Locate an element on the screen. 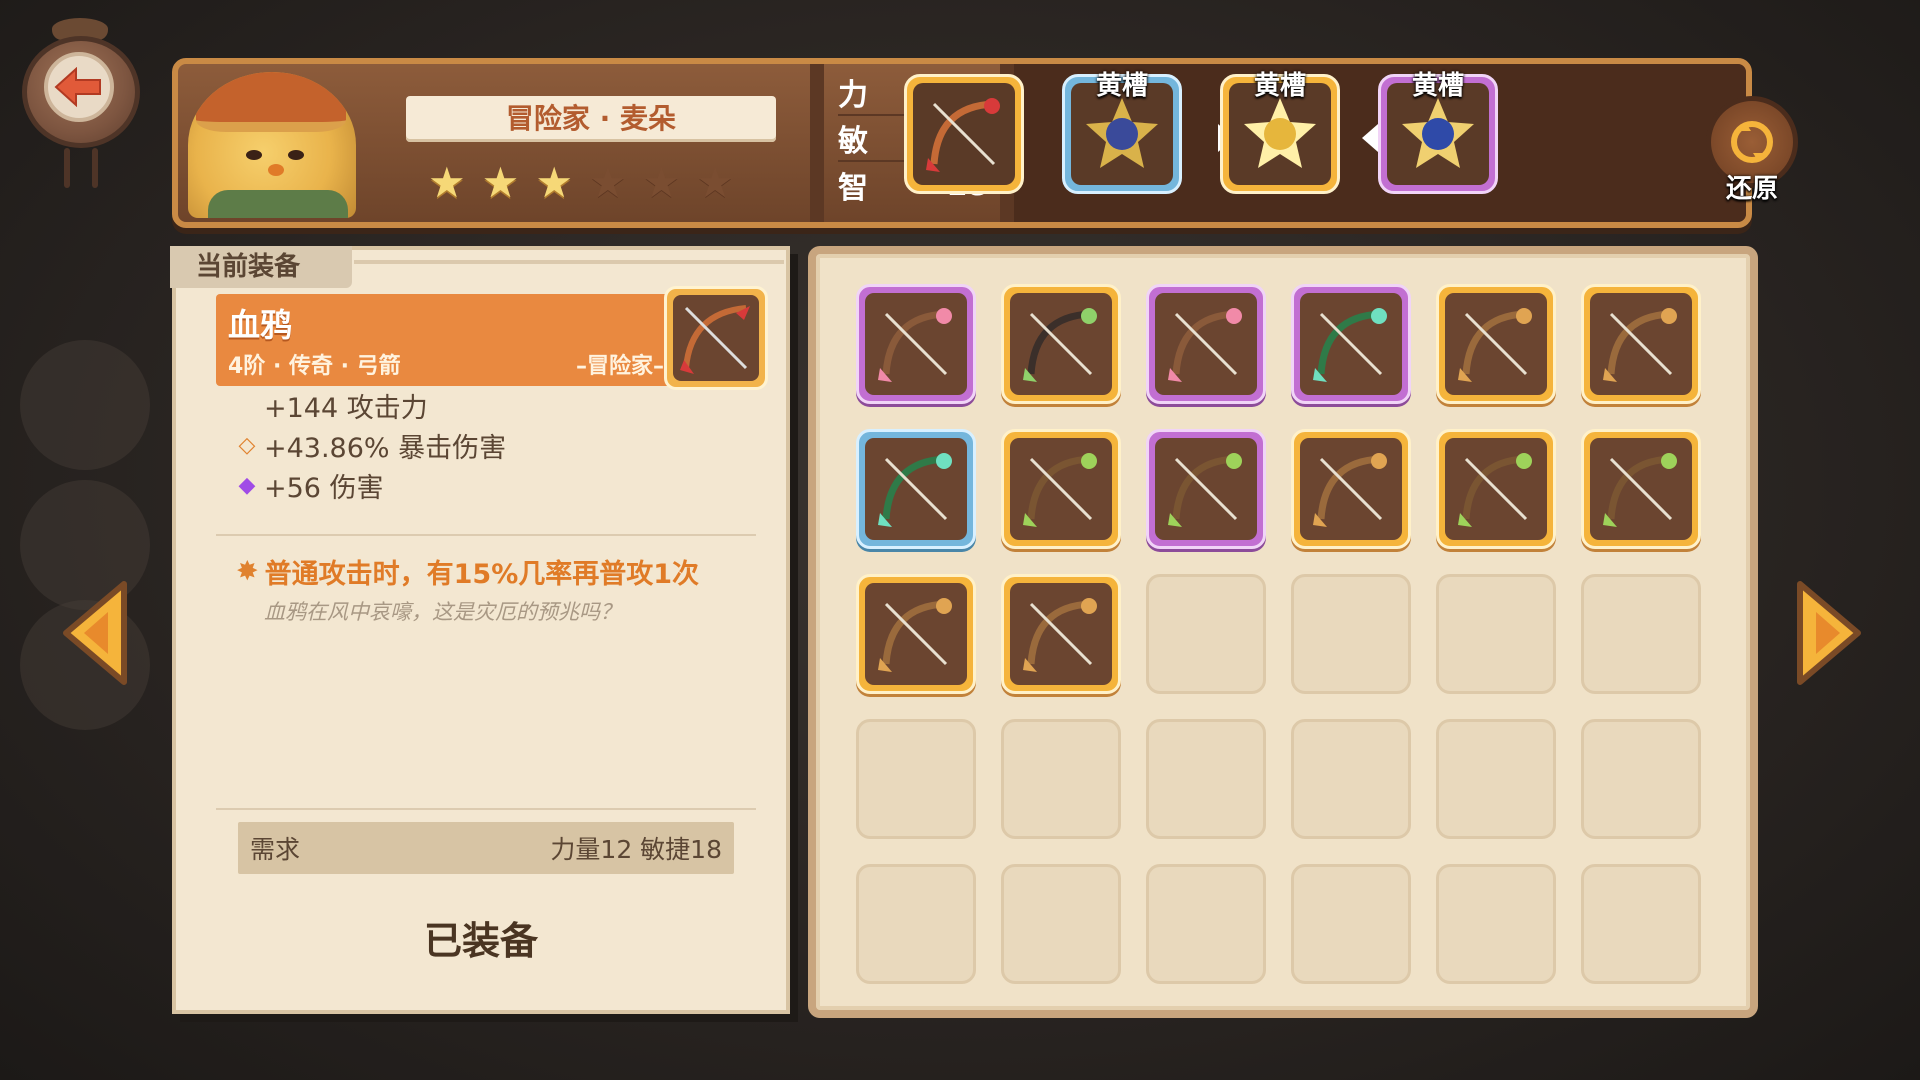  item-class: –冒险家– is located at coordinates (619, 366).